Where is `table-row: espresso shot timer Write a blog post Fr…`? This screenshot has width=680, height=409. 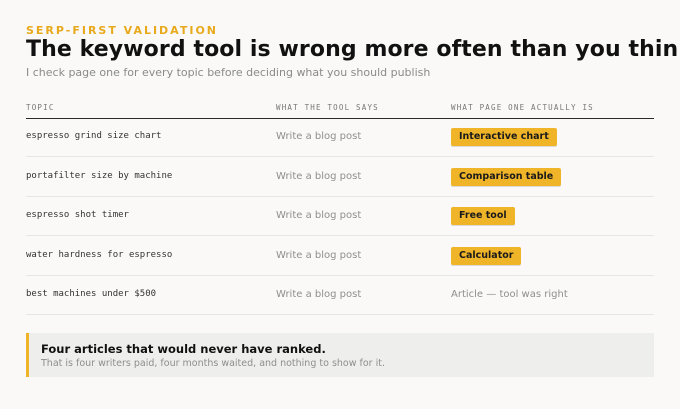
table-row: espresso shot timer Write a blog post Fr… is located at coordinates (340, 216).